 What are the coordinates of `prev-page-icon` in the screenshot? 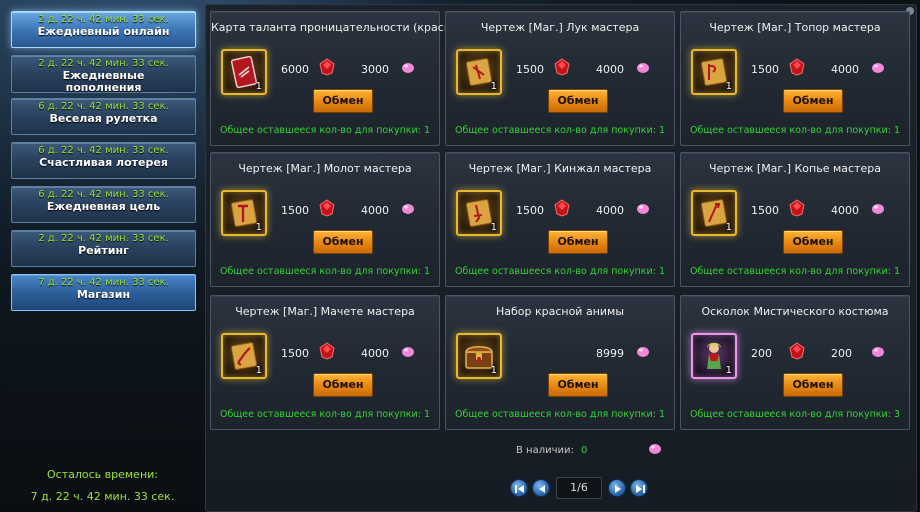 It's located at (542, 489).